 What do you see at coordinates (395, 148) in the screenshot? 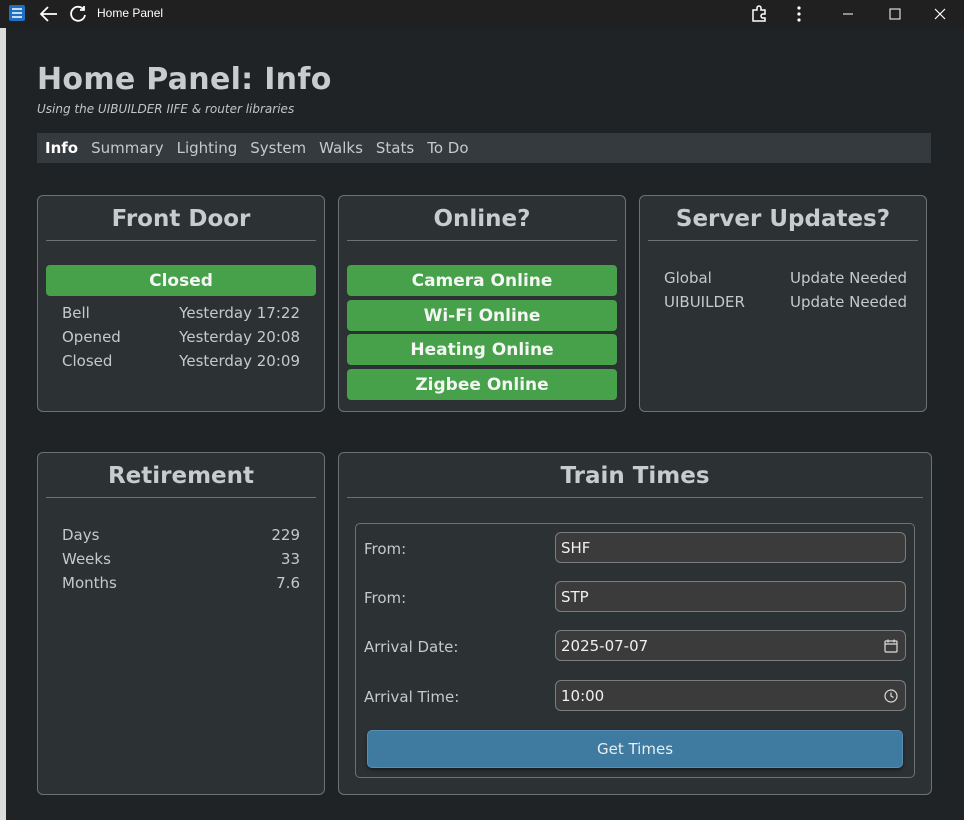
I see `nav-item-stats: Stats` at bounding box center [395, 148].